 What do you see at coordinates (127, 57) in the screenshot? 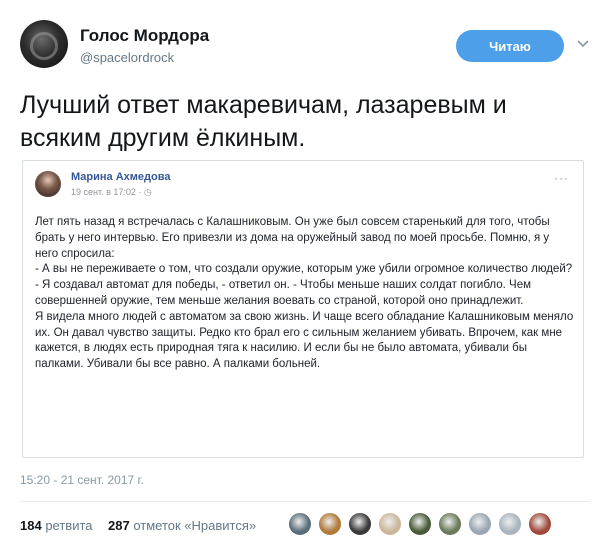
I see `user-handle: @spacelordrock` at bounding box center [127, 57].